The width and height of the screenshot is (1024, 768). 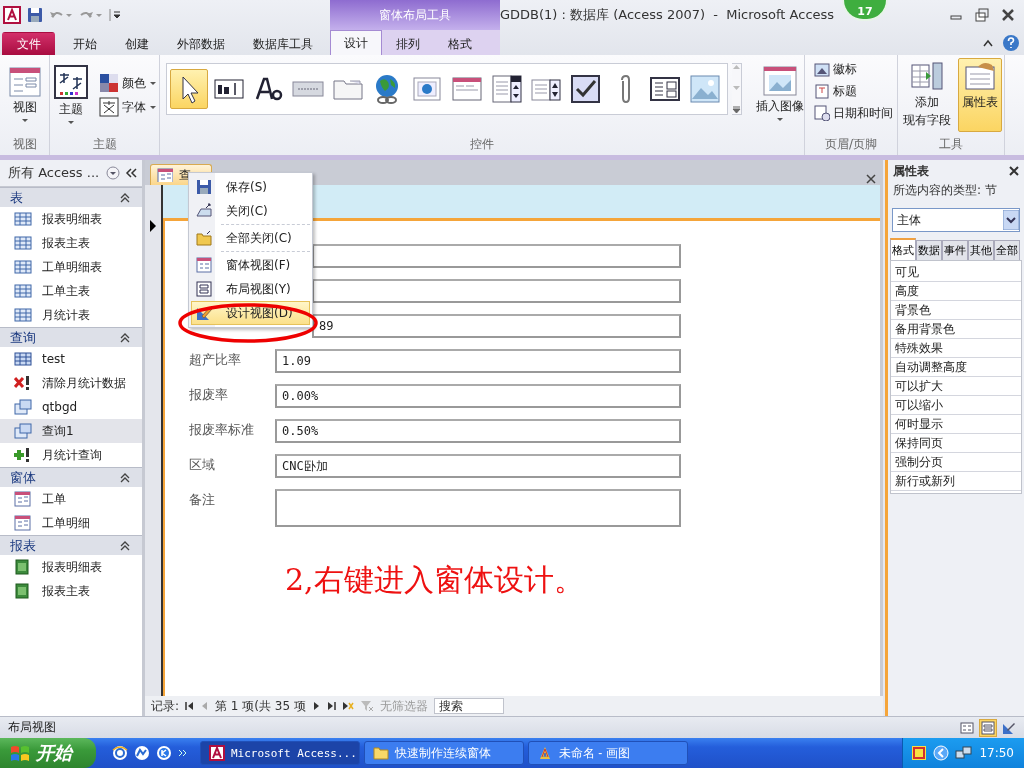 I want to click on text-field: 89, so click(x=496, y=326).